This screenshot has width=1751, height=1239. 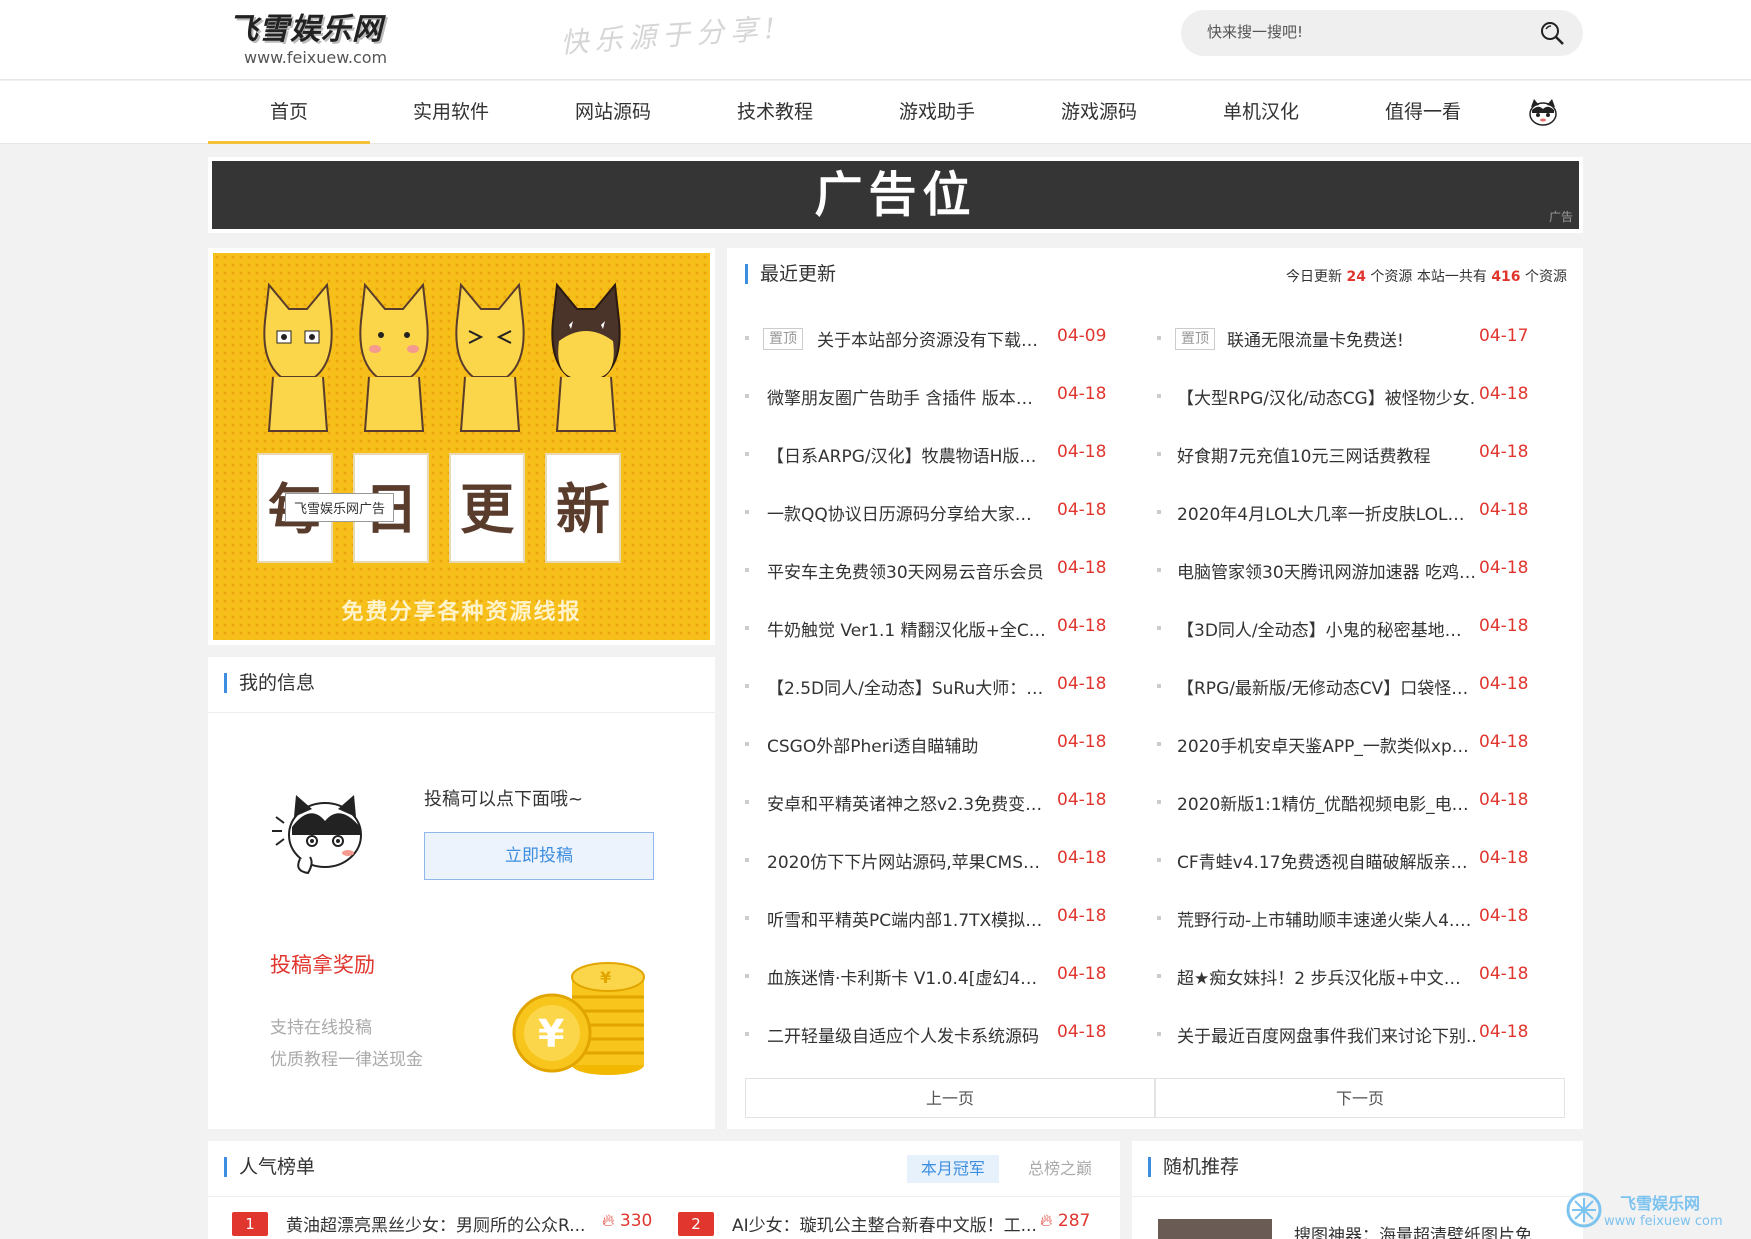 What do you see at coordinates (539, 856) in the screenshot?
I see `submit-post-button: 立即投稿` at bounding box center [539, 856].